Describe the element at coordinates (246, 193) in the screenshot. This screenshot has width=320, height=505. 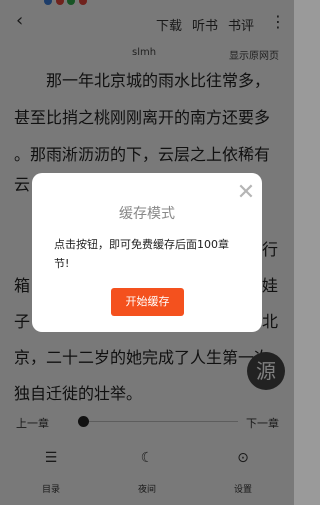
I see `close-icon: ✕` at that location.